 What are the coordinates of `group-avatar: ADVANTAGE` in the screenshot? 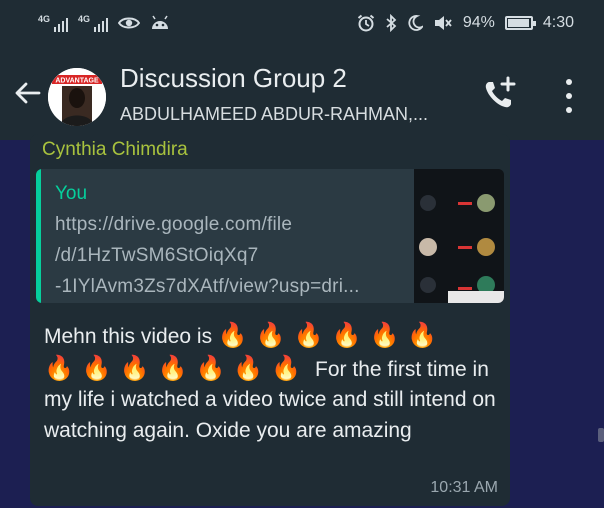 It's located at (77, 97).